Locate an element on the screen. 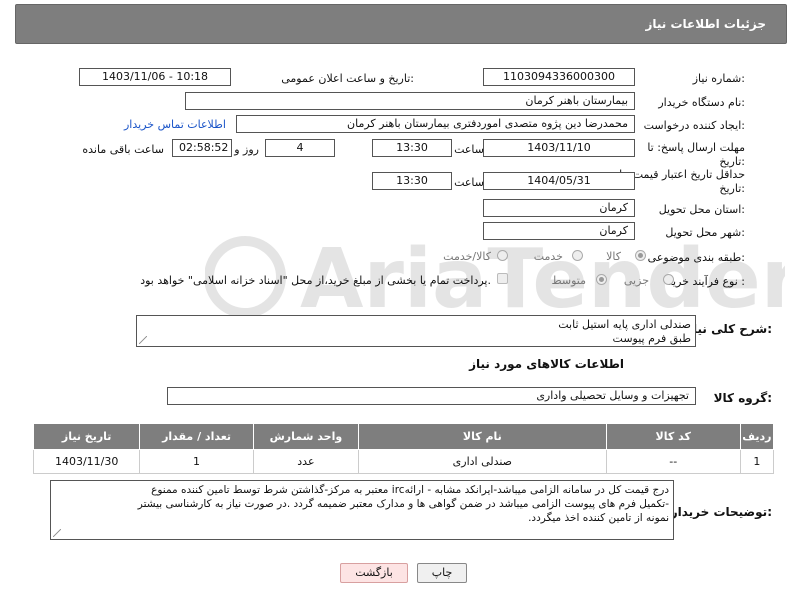 The image size is (789, 598). description-label: شرح کلی نیاز: is located at coordinates (729, 329).